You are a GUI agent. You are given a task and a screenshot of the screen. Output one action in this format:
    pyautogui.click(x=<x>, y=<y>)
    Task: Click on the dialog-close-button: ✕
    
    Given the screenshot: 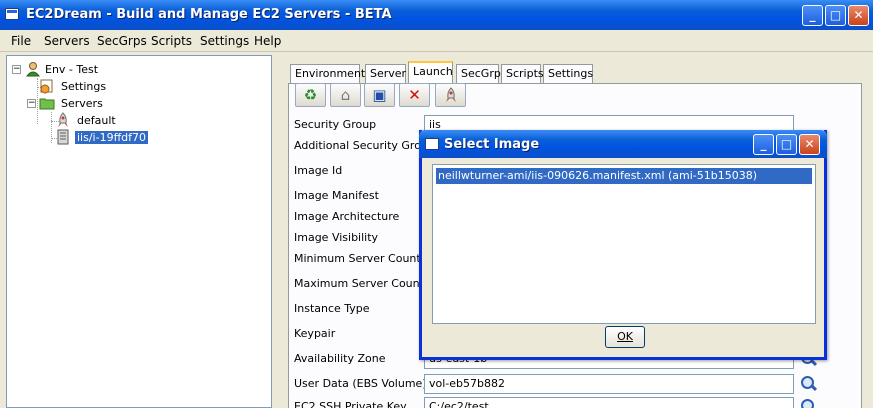 What is the action you would take?
    pyautogui.click(x=809, y=144)
    